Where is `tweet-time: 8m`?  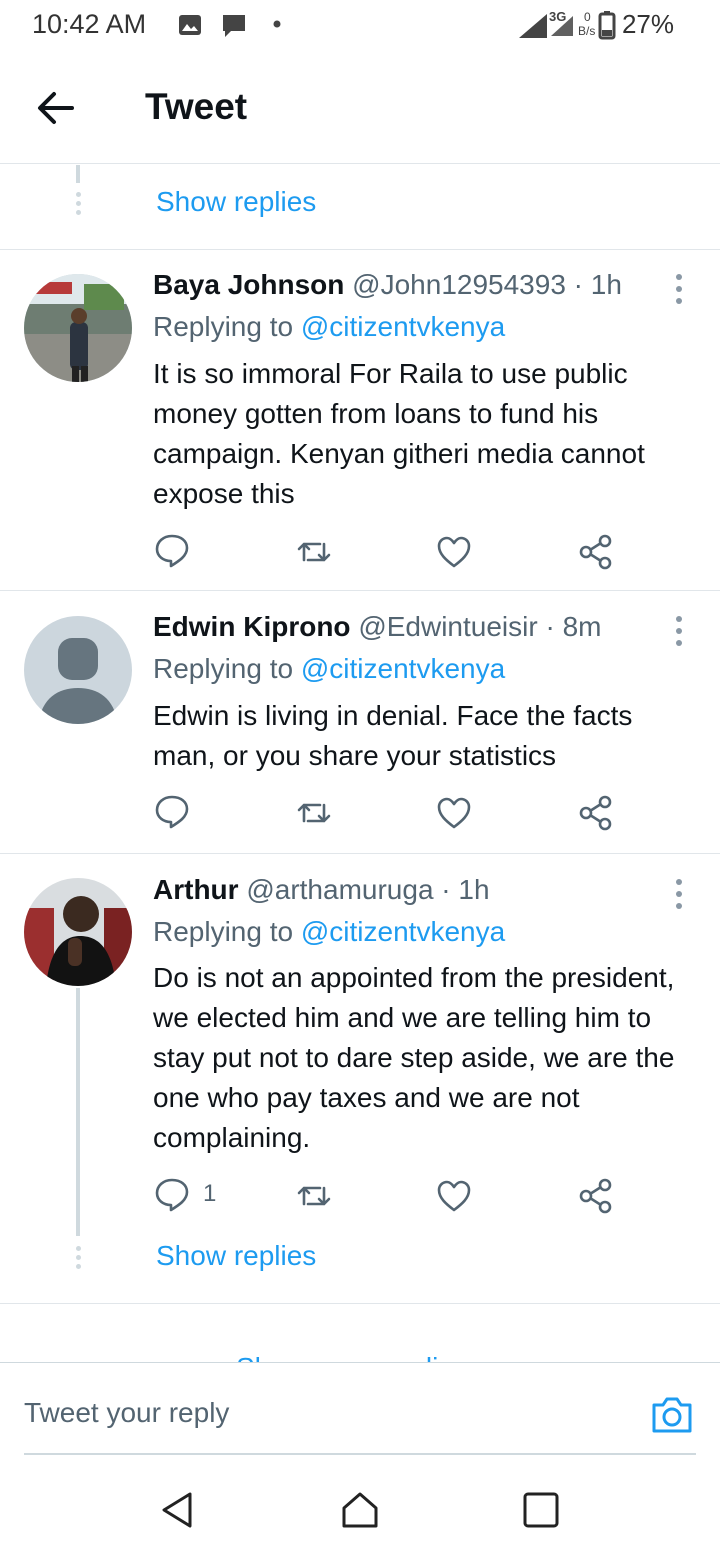 tweet-time: 8m is located at coordinates (582, 626).